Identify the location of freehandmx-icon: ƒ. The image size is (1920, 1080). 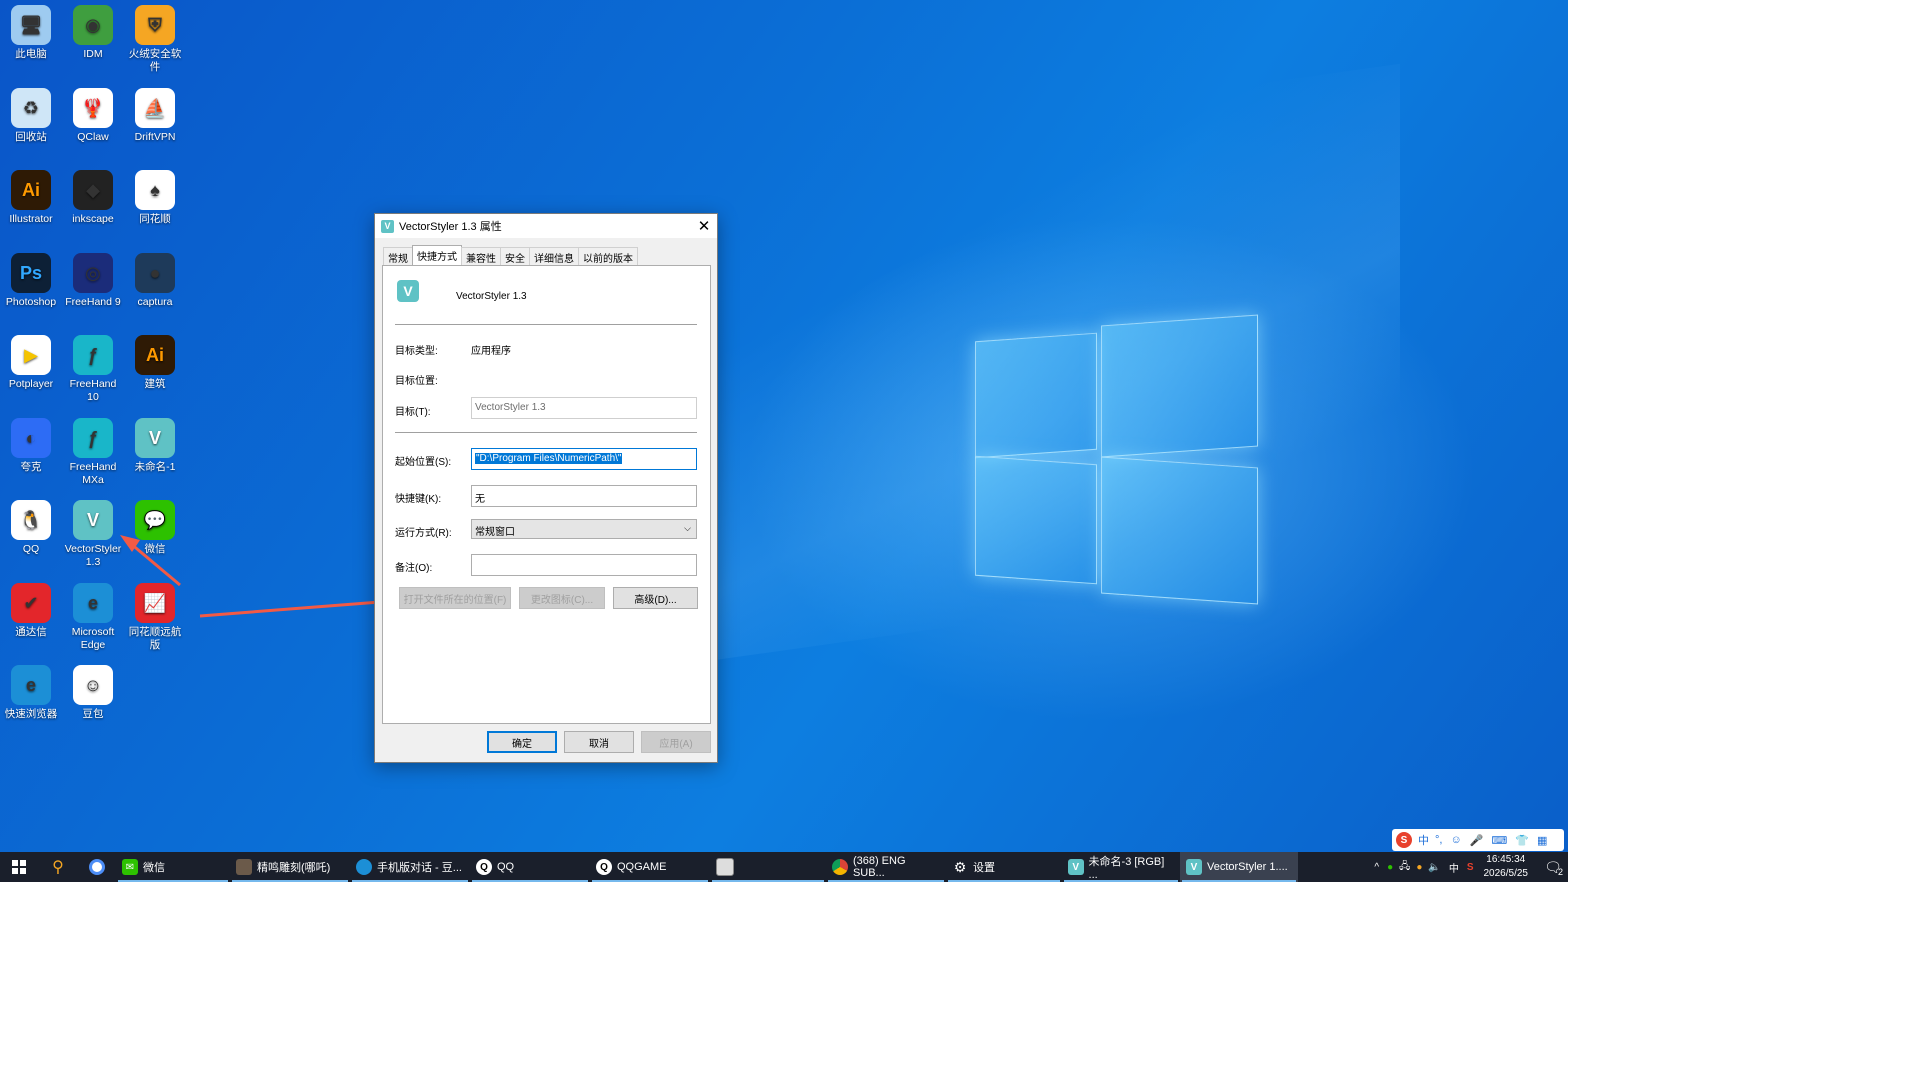
(93, 438).